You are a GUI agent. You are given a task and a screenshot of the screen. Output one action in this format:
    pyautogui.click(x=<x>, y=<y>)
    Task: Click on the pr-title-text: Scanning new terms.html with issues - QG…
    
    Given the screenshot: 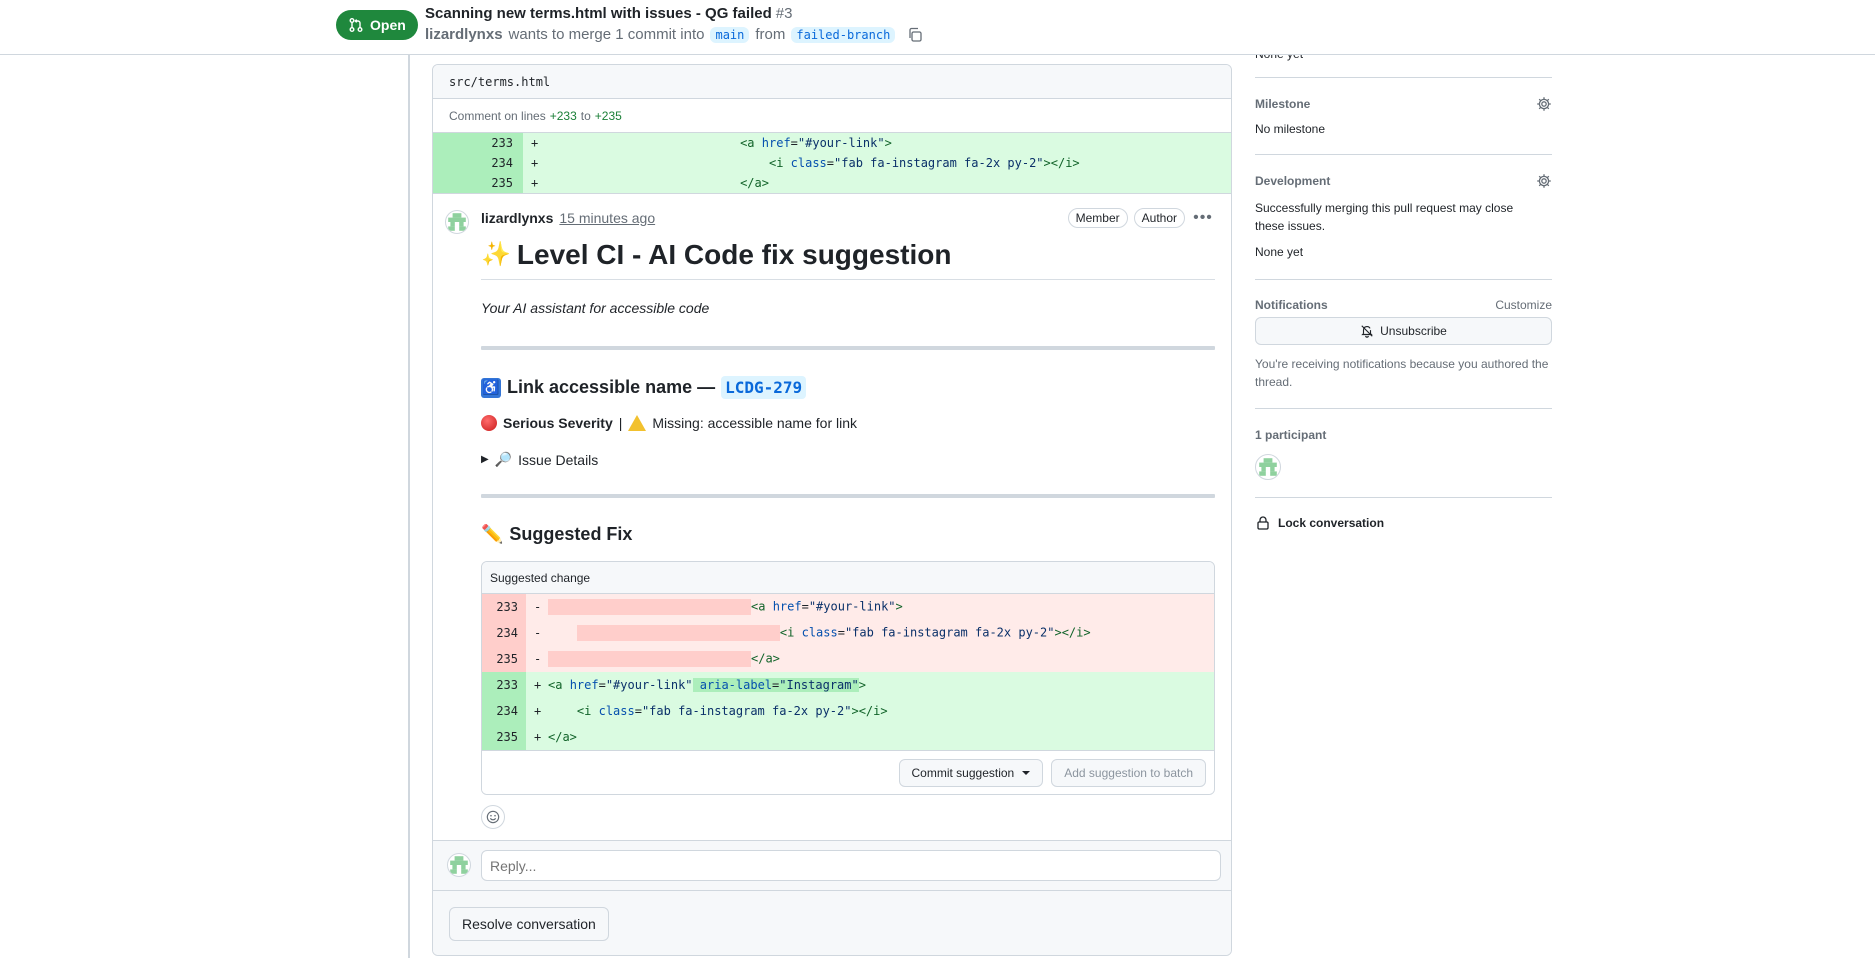 What is the action you would take?
    pyautogui.click(x=598, y=13)
    